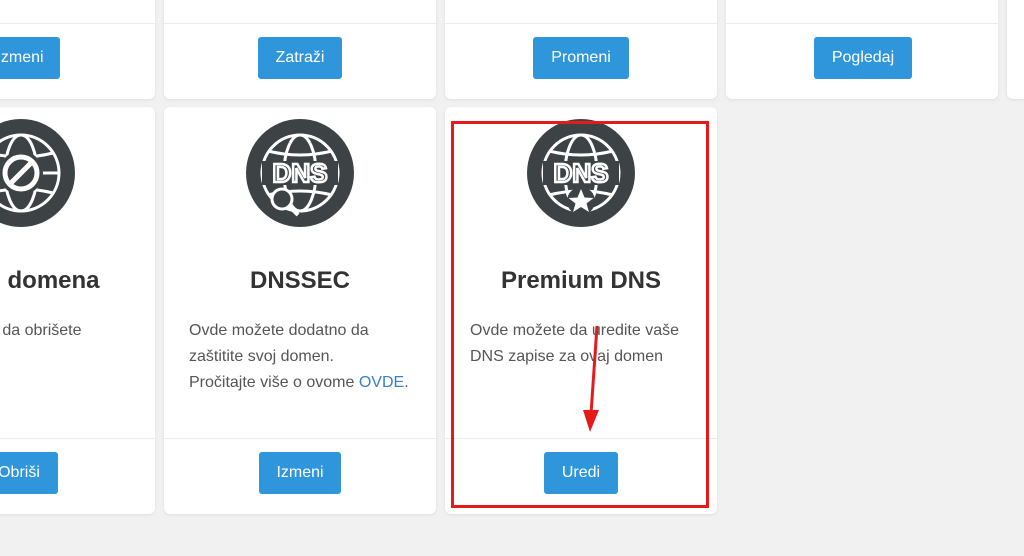 Image resolution: width=1024 pixels, height=556 pixels. Describe the element at coordinates (300, 473) in the screenshot. I see `izmeni-button: Izmeni` at that location.